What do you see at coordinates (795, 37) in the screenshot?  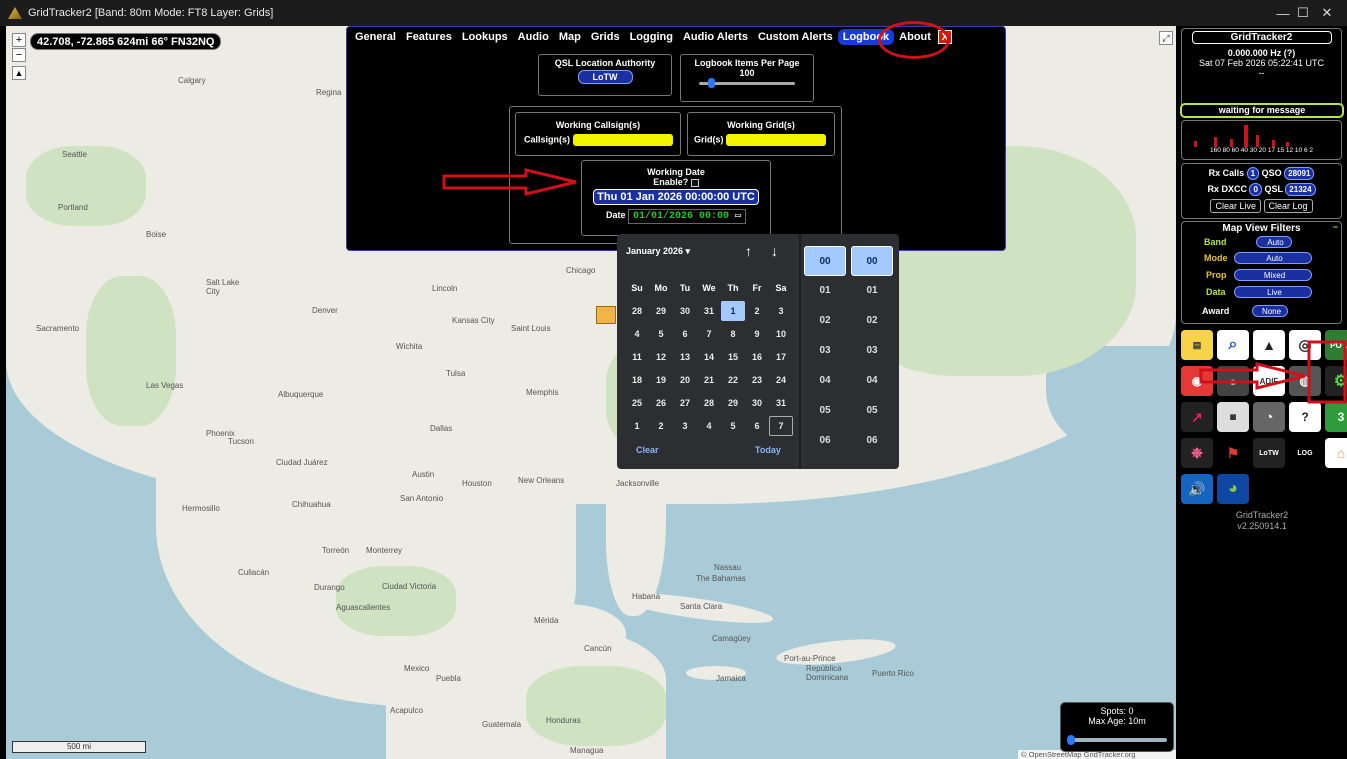 I see `tab-custom-alerts: Custom Alerts` at bounding box center [795, 37].